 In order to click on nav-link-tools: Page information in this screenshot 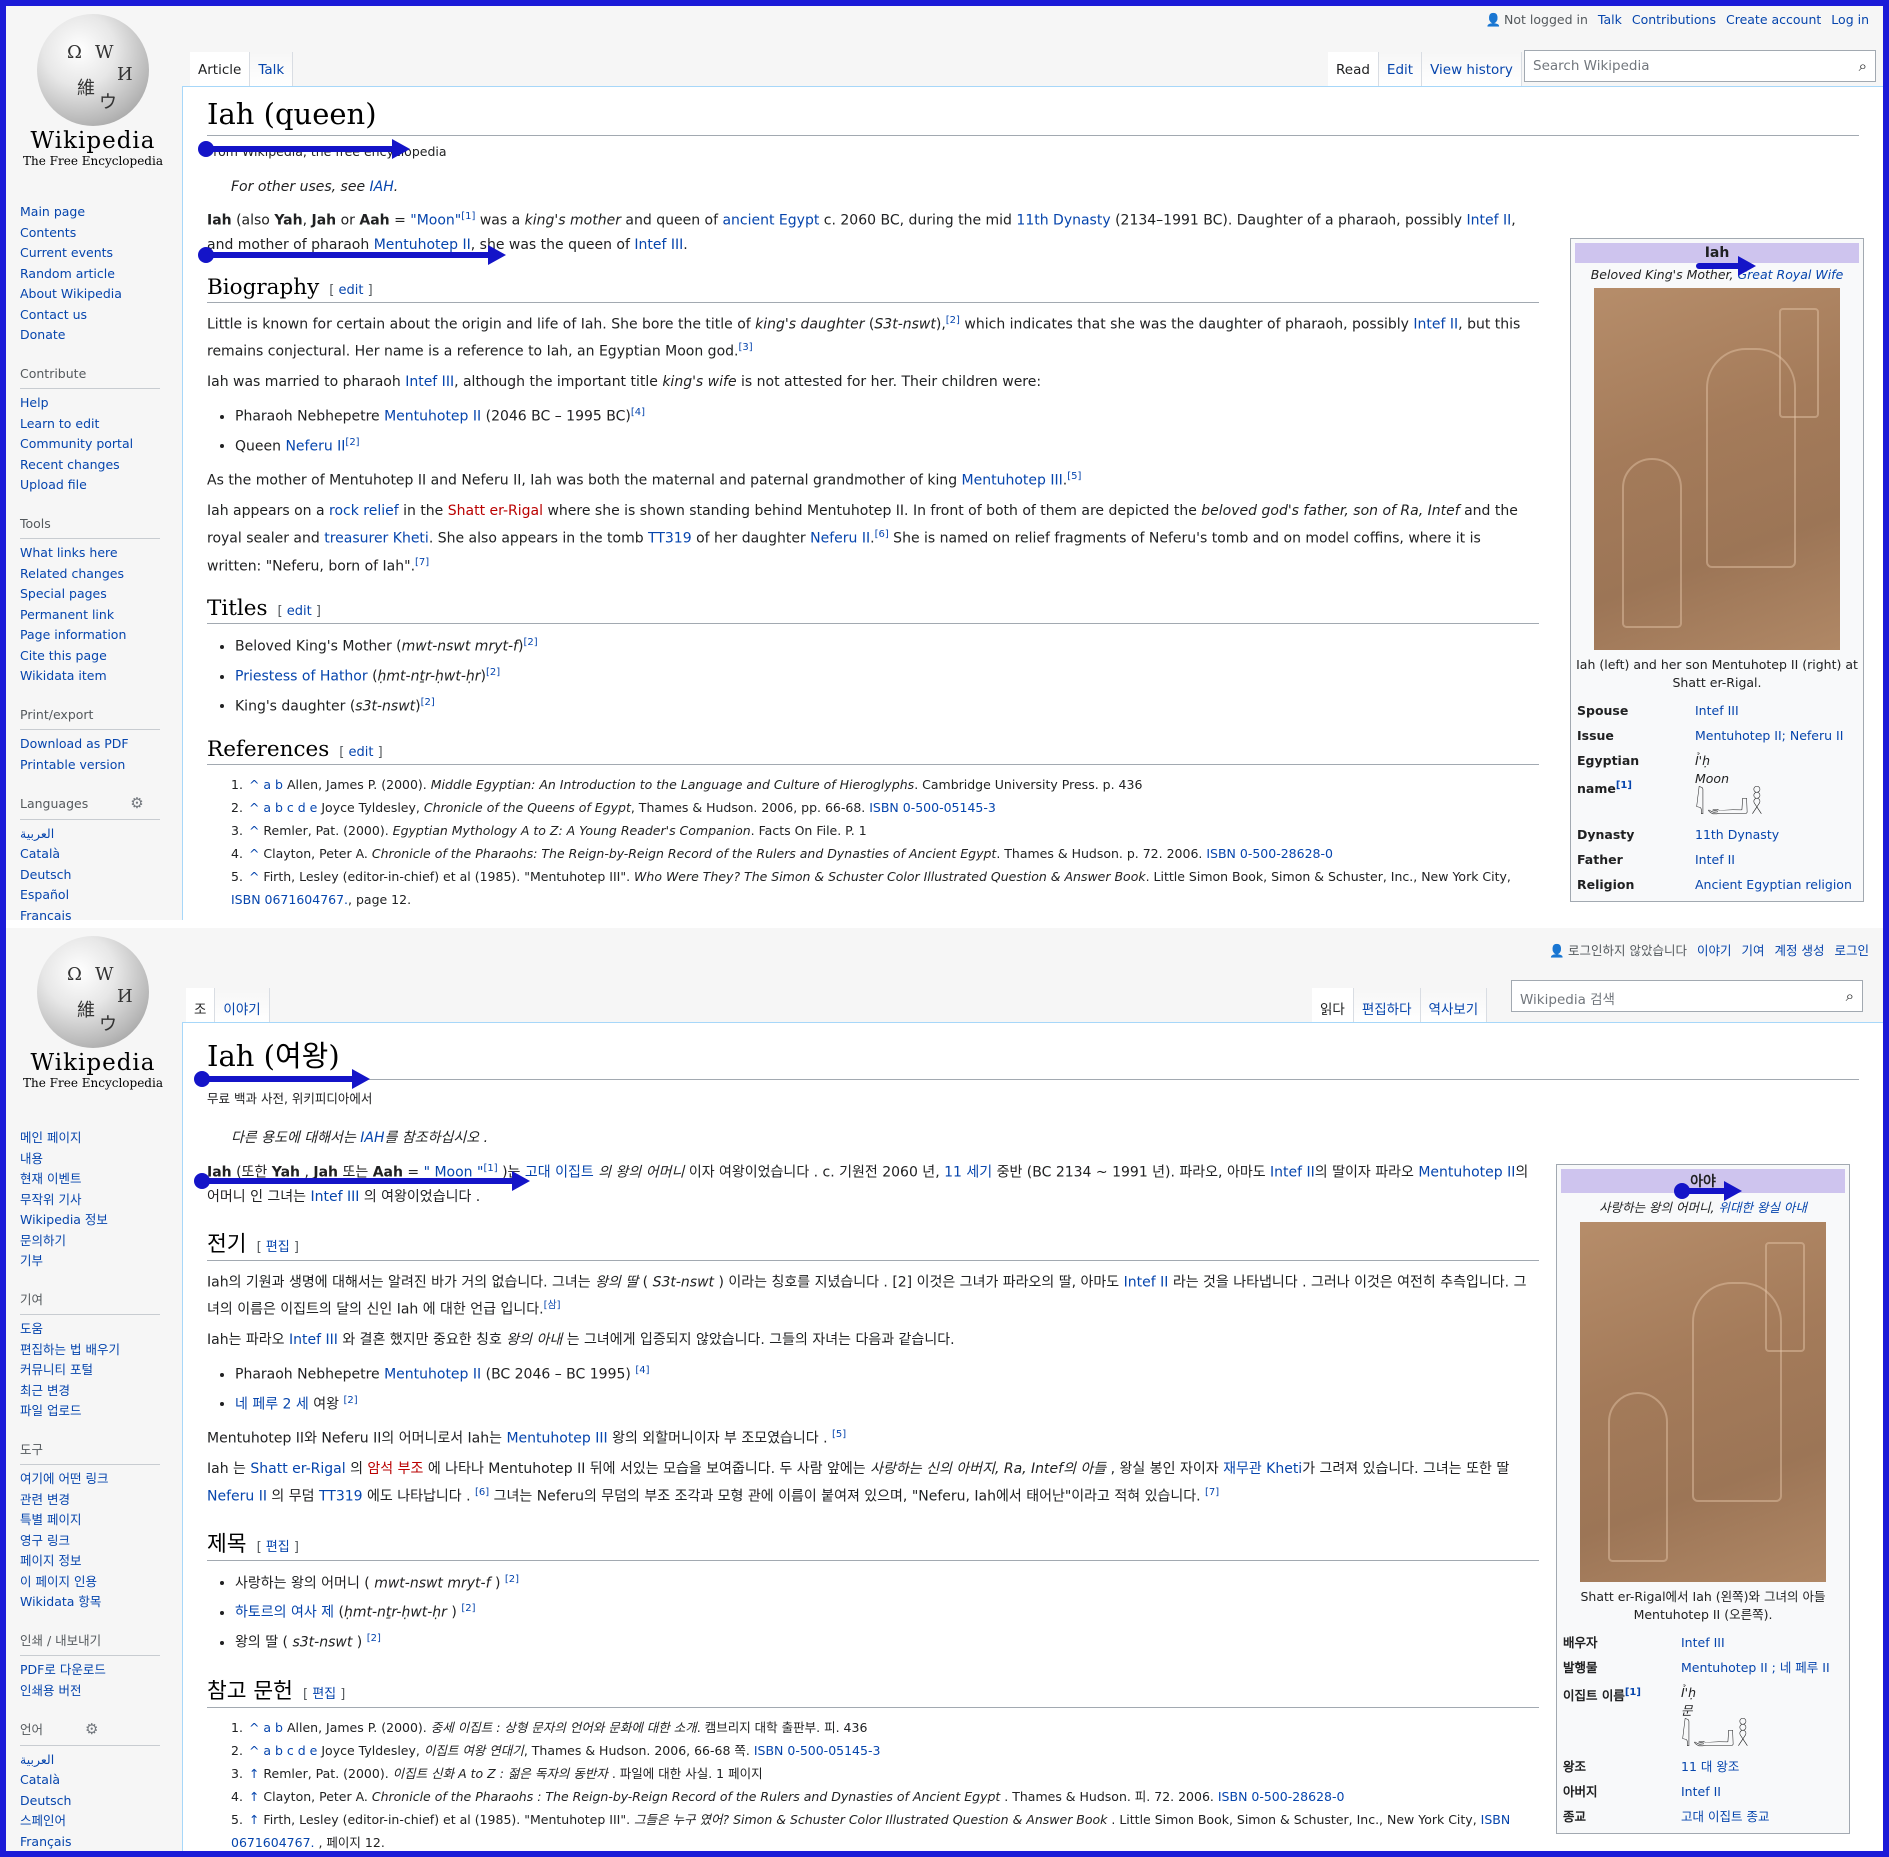, I will do `click(90, 635)`.